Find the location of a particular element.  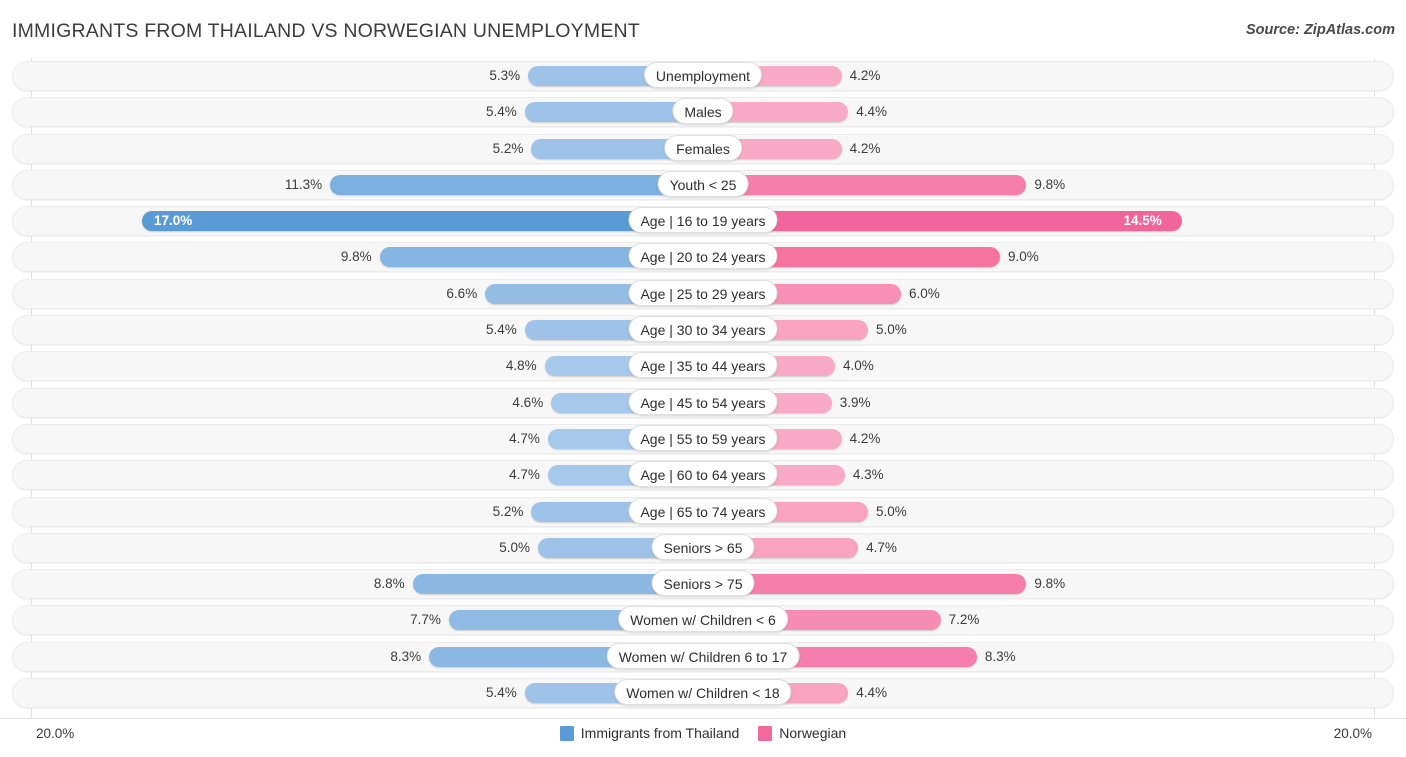

legend-item: Immigrants from Thailand is located at coordinates (649, 733).